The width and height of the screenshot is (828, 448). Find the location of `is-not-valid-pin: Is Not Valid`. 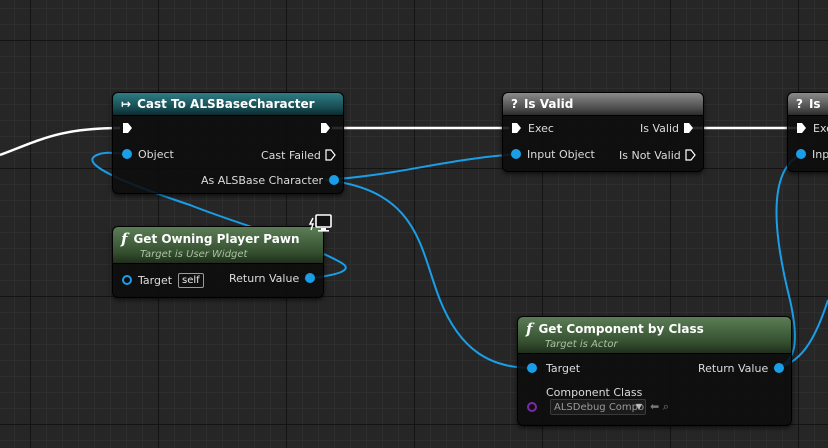

is-not-valid-pin: Is Not Valid is located at coordinates (657, 155).